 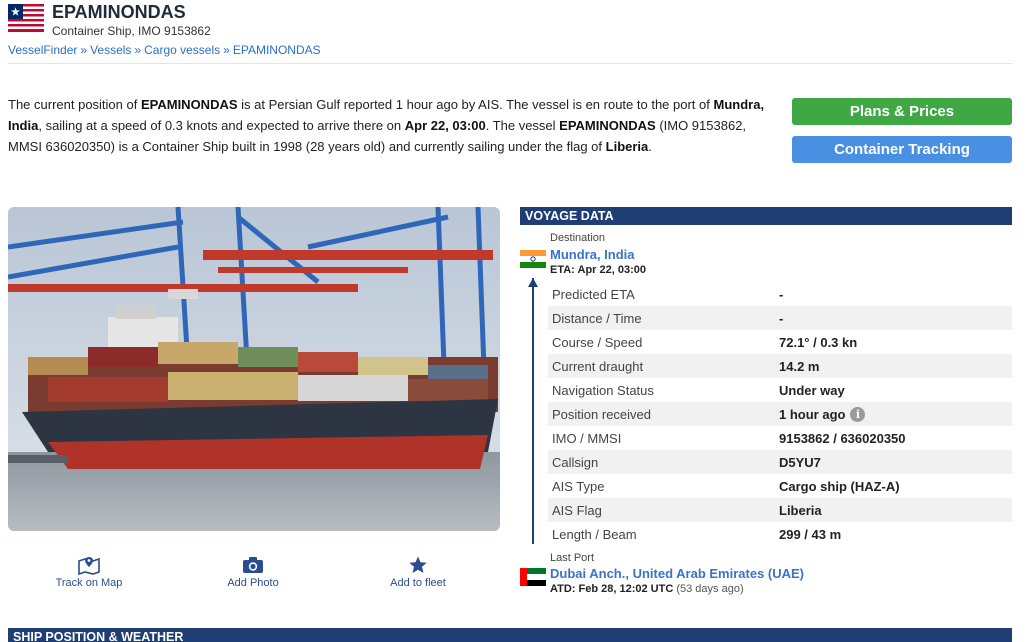 I want to click on star-icon, so click(x=418, y=564).